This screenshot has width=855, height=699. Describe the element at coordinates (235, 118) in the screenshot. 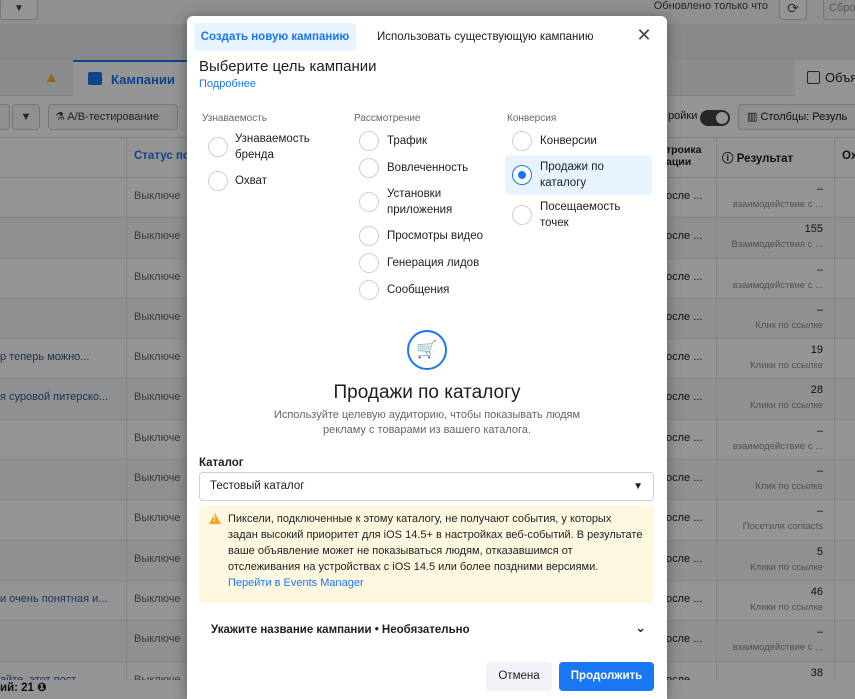

I see `column-title-awareness: Узнаваемость` at that location.